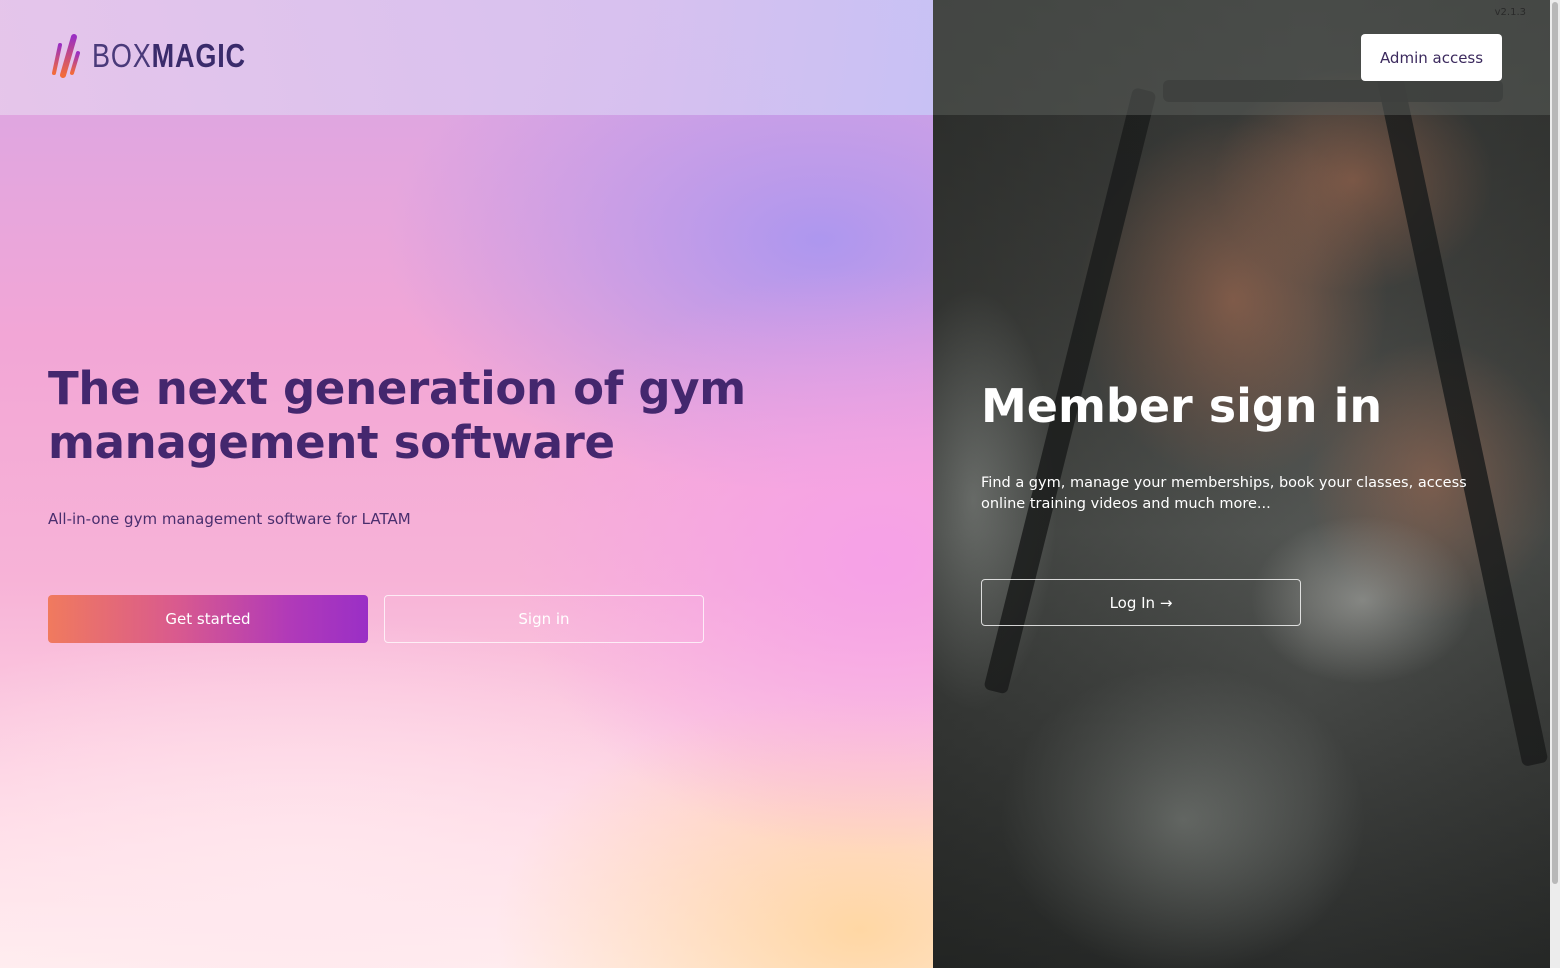 The image size is (1560, 968). What do you see at coordinates (1510, 12) in the screenshot?
I see `version-label: v2.1.3` at bounding box center [1510, 12].